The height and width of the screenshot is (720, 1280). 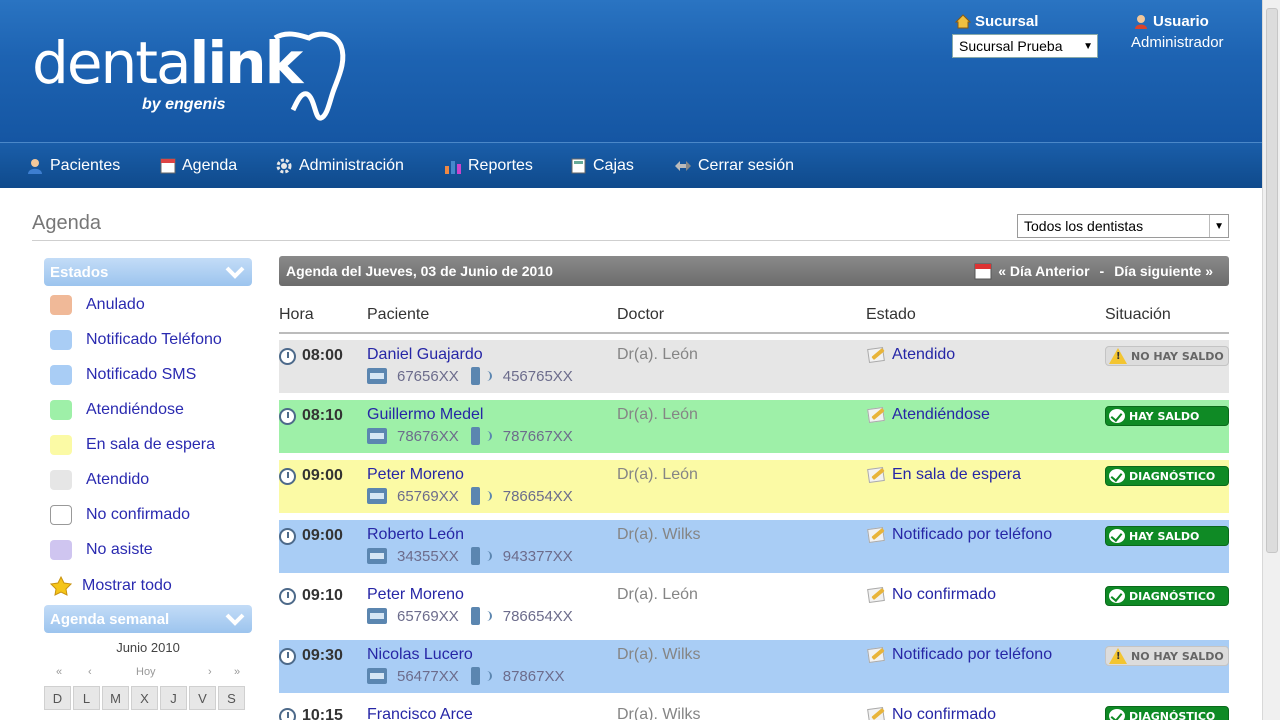 What do you see at coordinates (425, 415) in the screenshot?
I see `patient-name-link: Guillermo Medel` at bounding box center [425, 415].